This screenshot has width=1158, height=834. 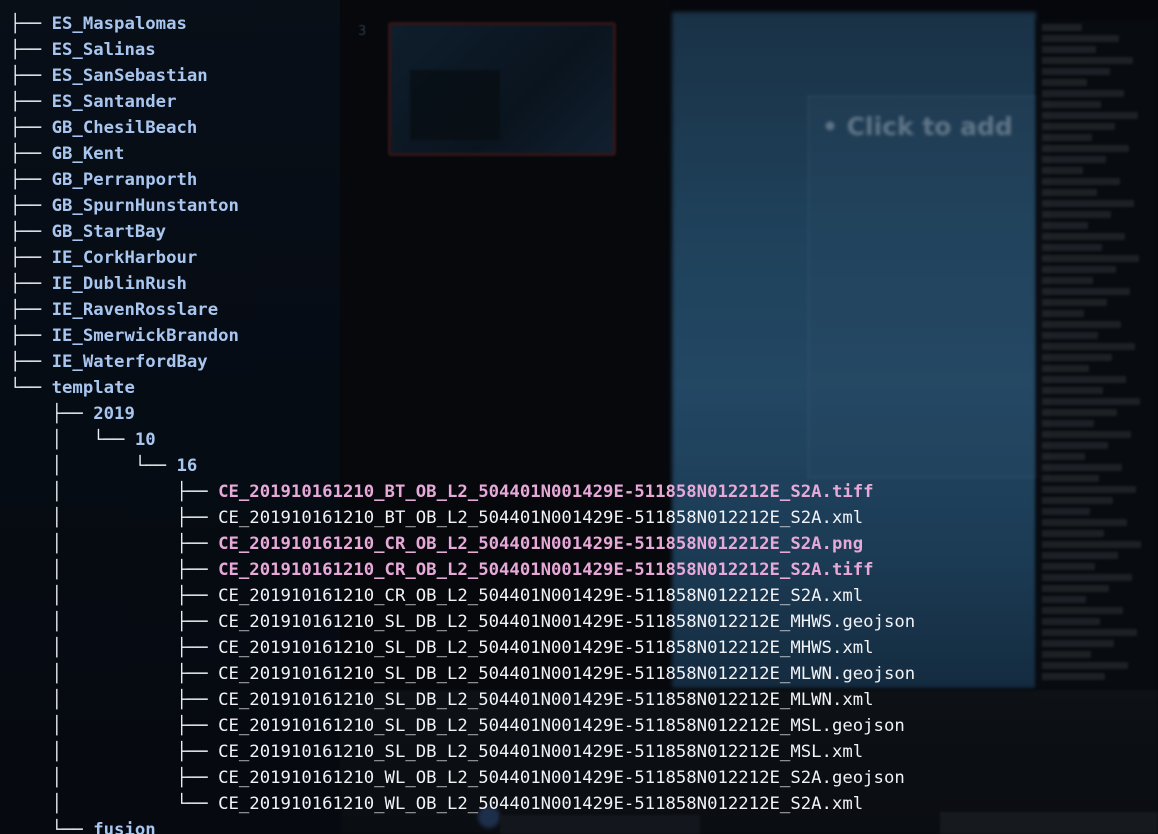 I want to click on directory-name: ES_Maspalomas, so click(x=119, y=24).